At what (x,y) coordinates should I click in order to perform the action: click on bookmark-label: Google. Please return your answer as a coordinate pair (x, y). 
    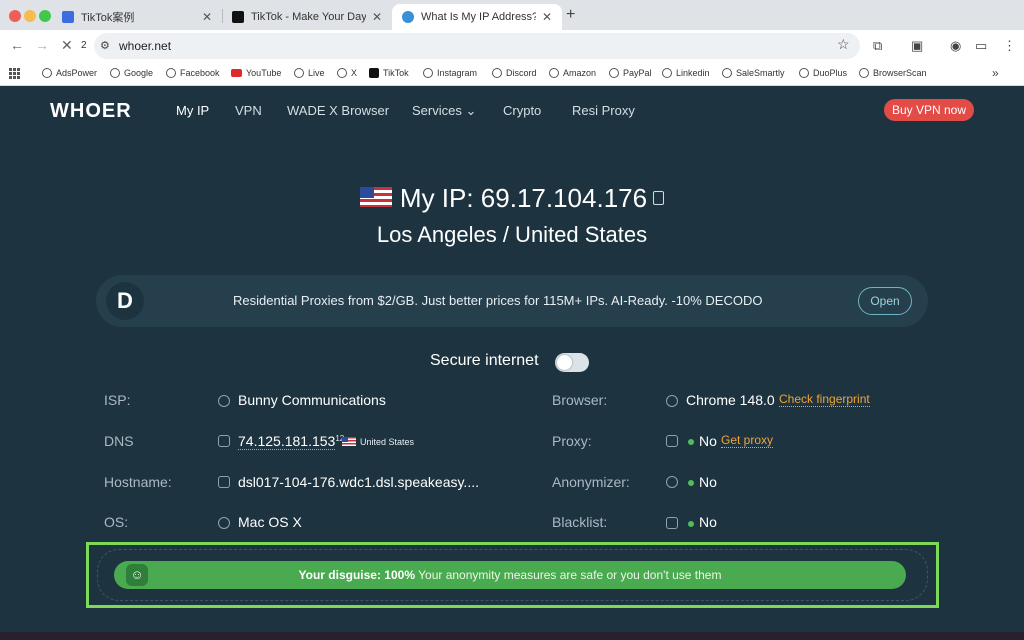
    Looking at the image, I should click on (139, 73).